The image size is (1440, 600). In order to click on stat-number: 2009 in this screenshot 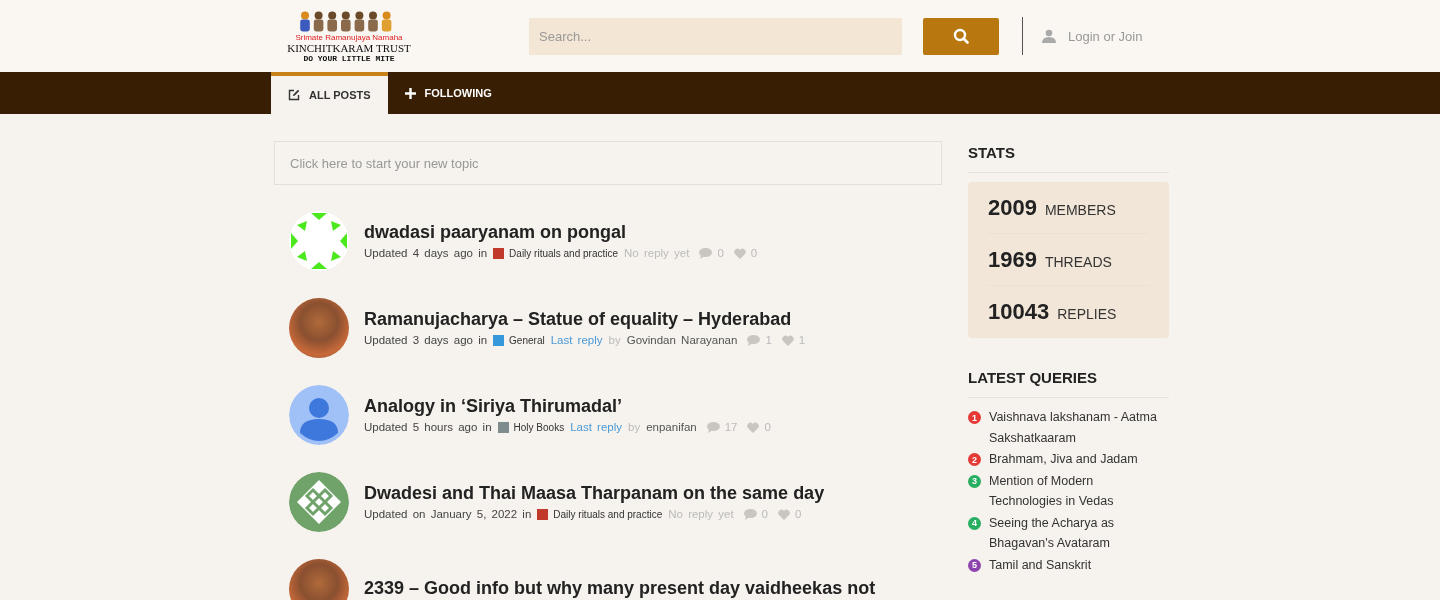, I will do `click(1012, 208)`.